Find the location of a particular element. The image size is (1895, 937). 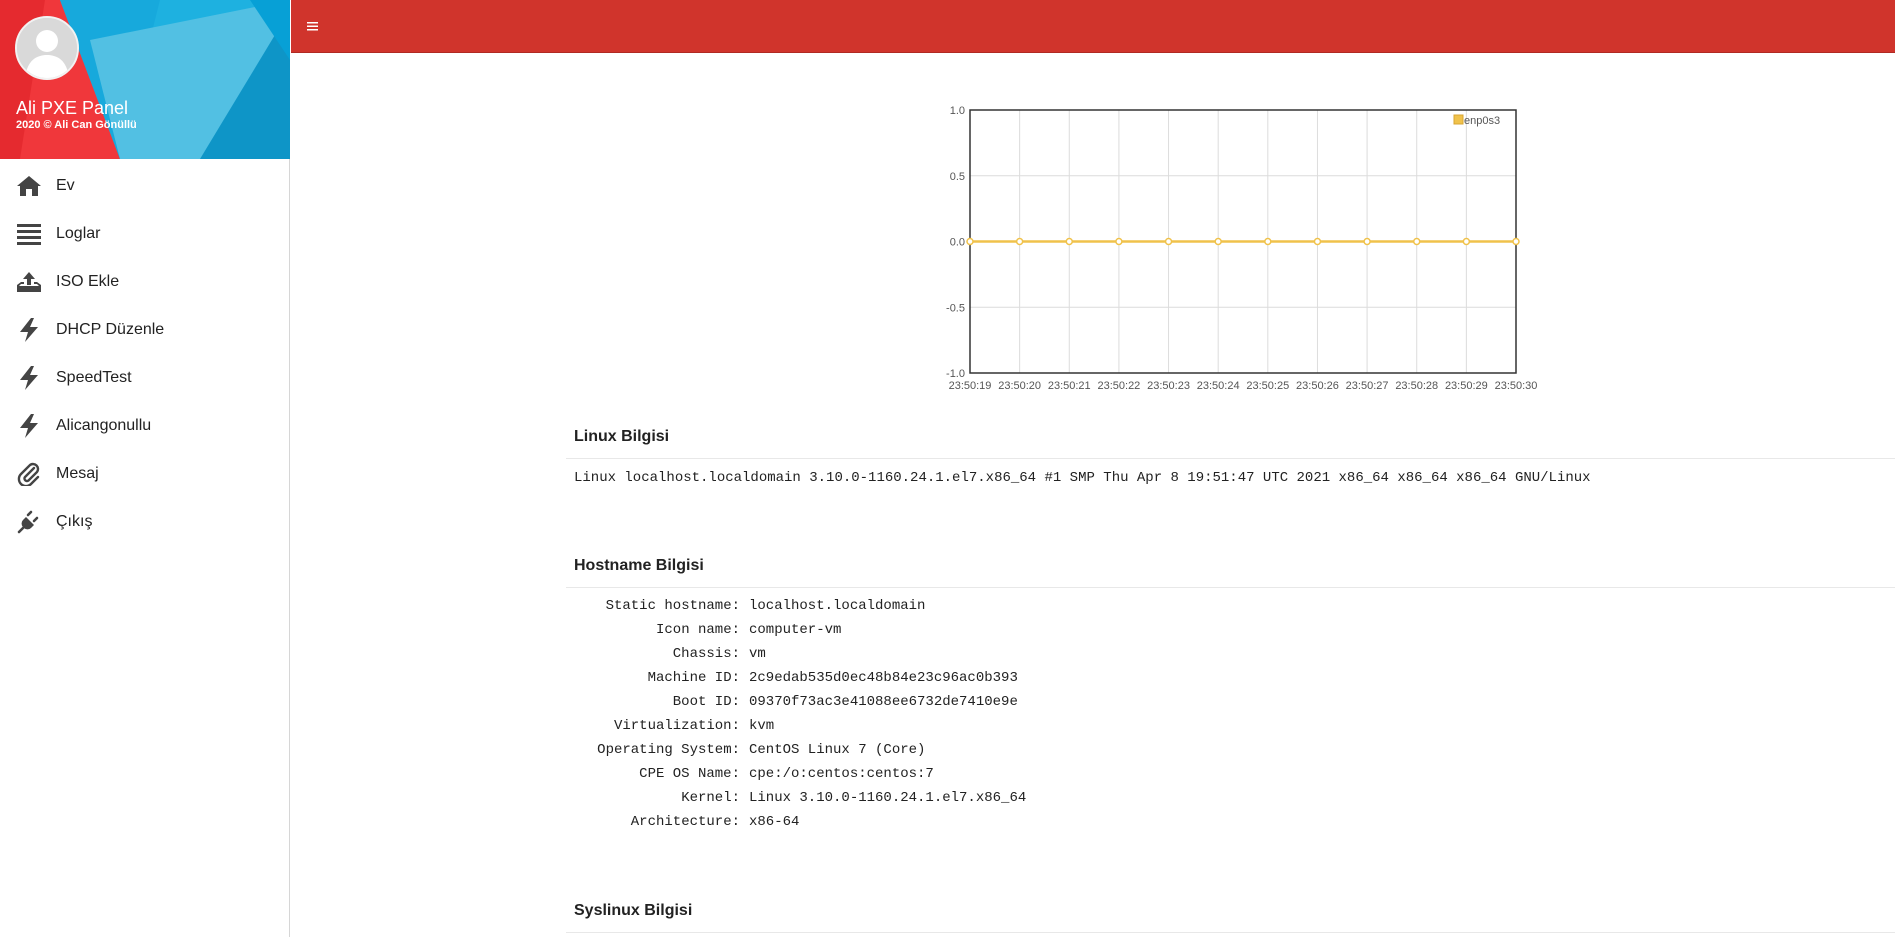

y-tick-label: 0.5 is located at coordinates (957, 177).